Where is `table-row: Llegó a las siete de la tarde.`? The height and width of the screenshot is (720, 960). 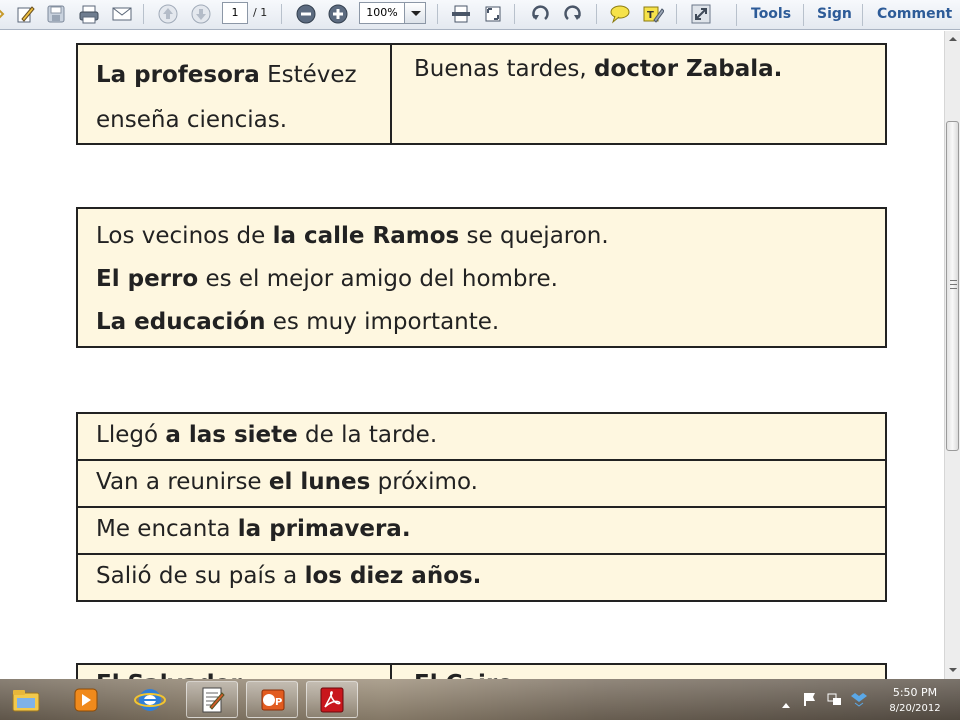 table-row: Llegó a las siete de la tarde. is located at coordinates (481, 436).